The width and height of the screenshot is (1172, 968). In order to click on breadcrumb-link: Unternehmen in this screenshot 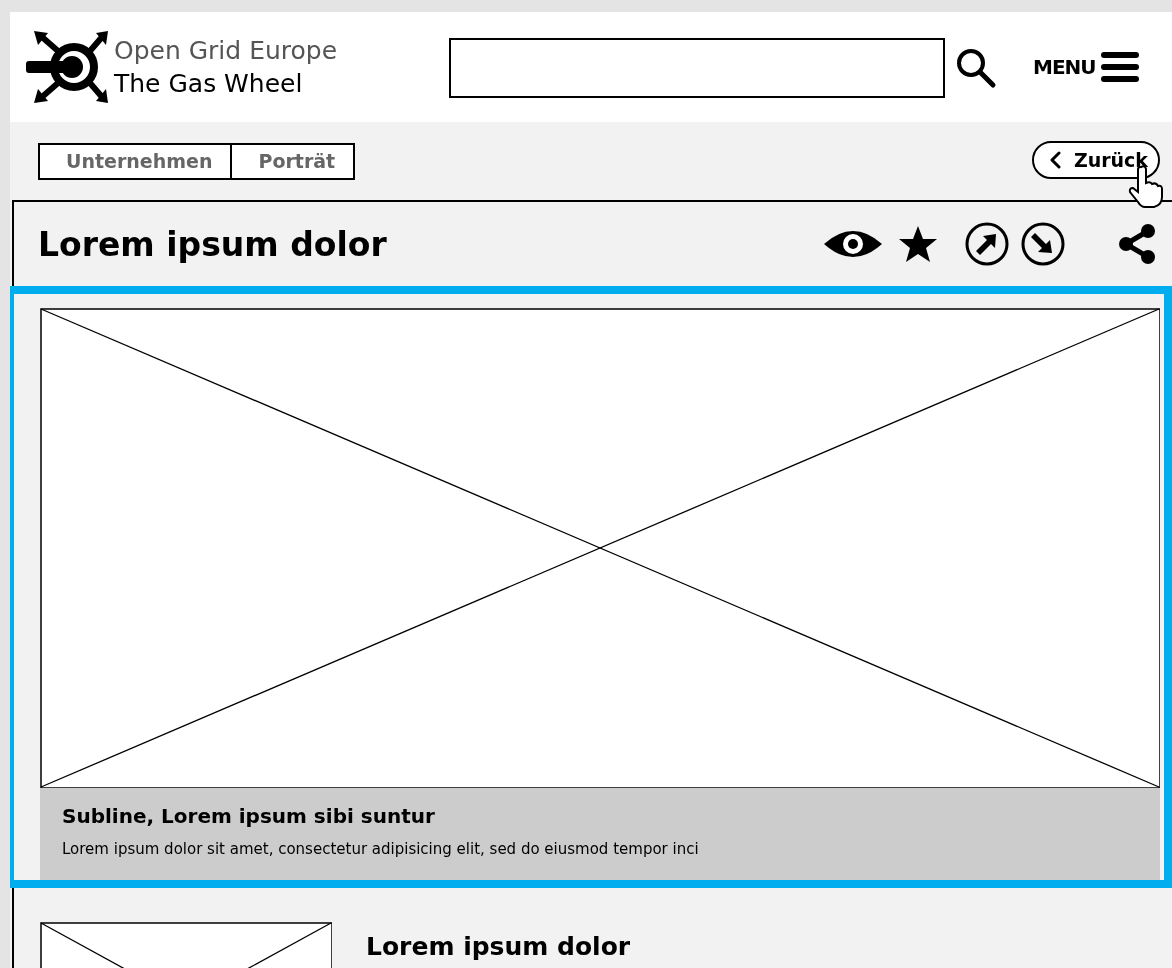, I will do `click(135, 161)`.